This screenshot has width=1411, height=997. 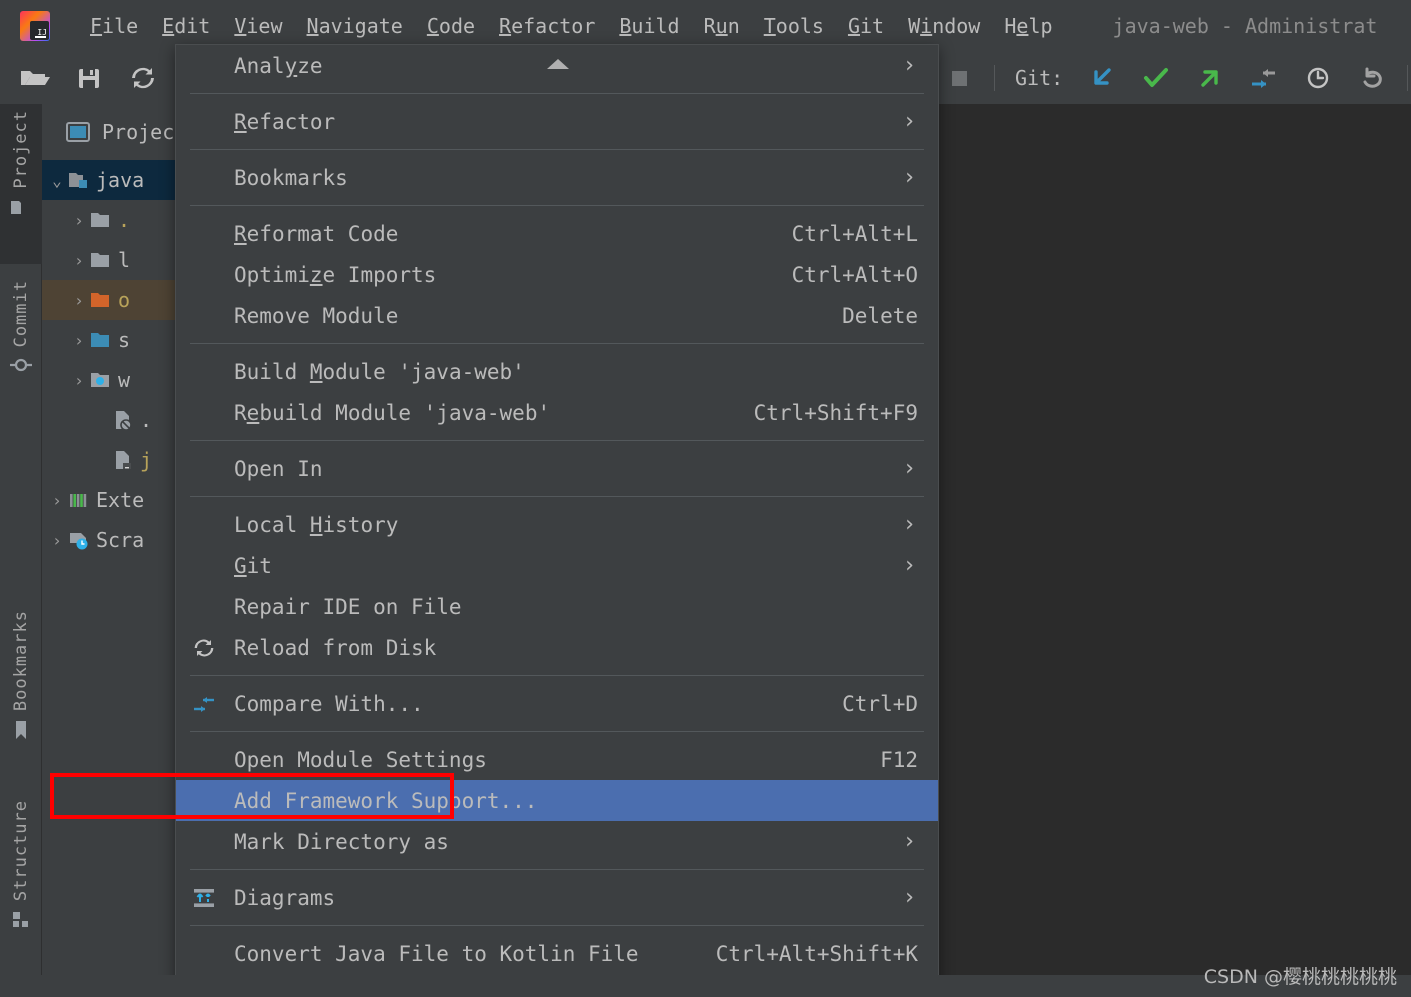 What do you see at coordinates (557, 759) in the screenshot?
I see `menu-item-open-module-settings: Open Module Settings F12` at bounding box center [557, 759].